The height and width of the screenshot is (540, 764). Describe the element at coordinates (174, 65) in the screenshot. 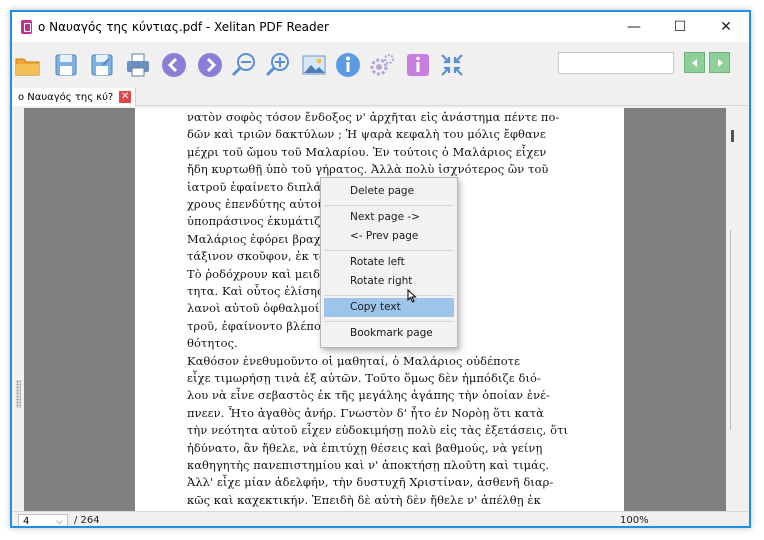

I see `previous-page-icon` at that location.